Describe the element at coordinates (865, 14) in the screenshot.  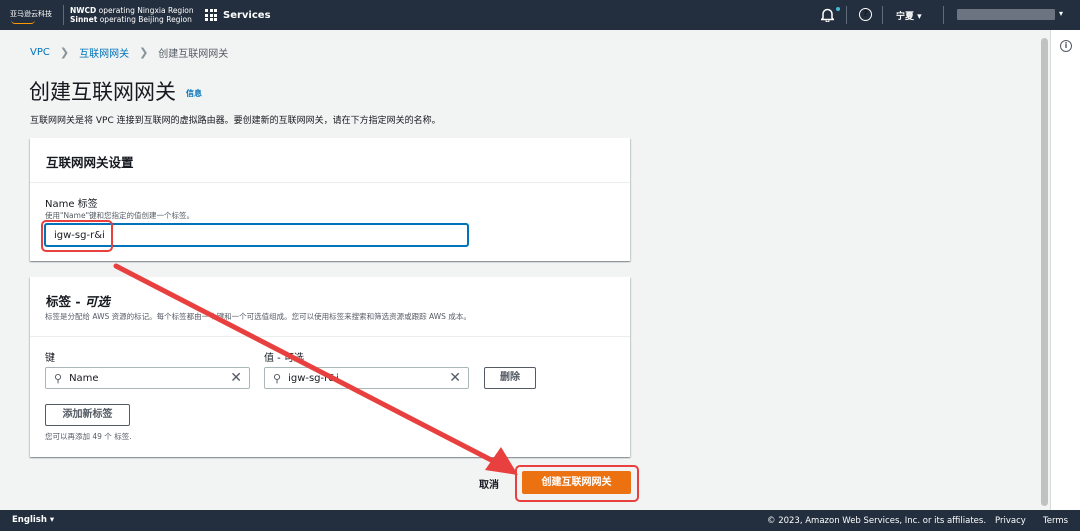
I see `help-icon: ?` at that location.